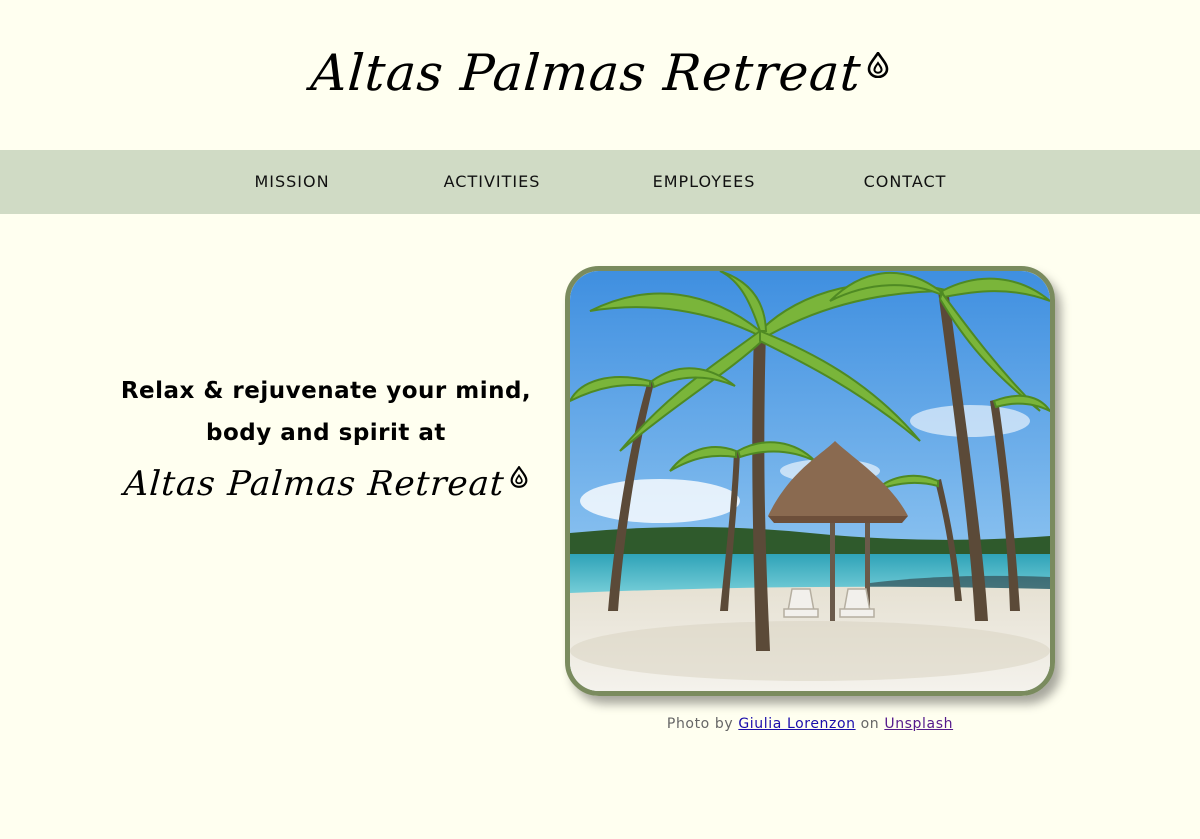 The height and width of the screenshot is (839, 1200). Describe the element at coordinates (600, 182) in the screenshot. I see `main-nav: MISSION ACTIVITIES EMPLOYEES CONTACT` at that location.